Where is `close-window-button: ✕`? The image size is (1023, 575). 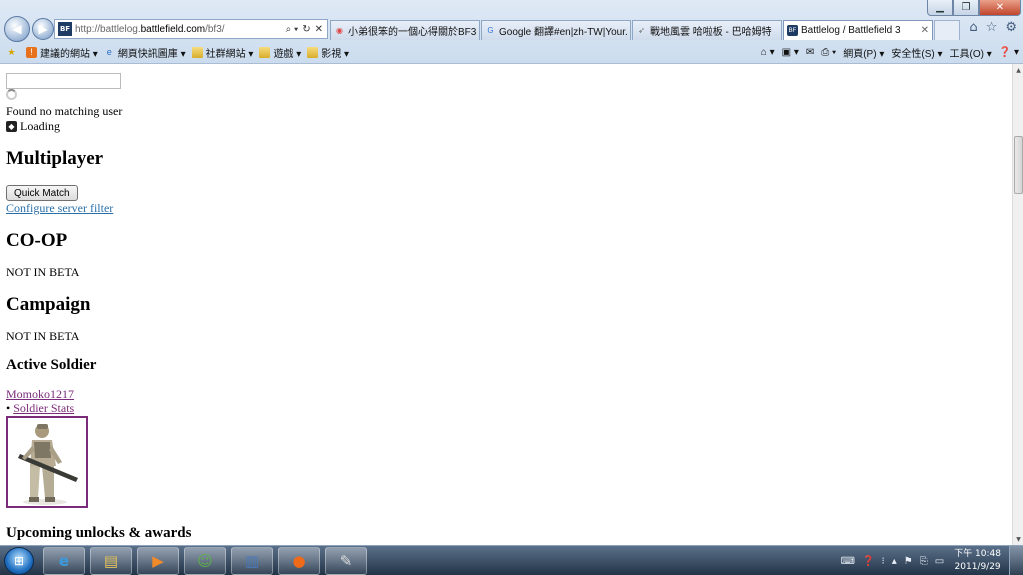 close-window-button: ✕ is located at coordinates (1000, 8).